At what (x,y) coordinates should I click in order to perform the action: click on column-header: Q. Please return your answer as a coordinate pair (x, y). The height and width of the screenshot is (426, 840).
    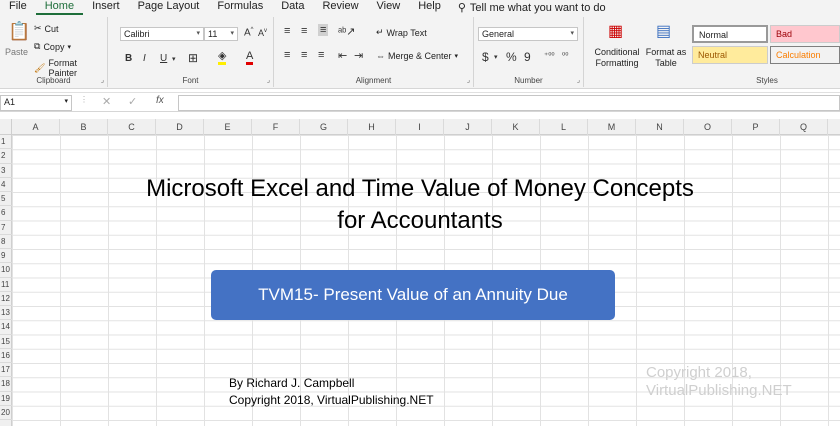
    Looking at the image, I should click on (804, 127).